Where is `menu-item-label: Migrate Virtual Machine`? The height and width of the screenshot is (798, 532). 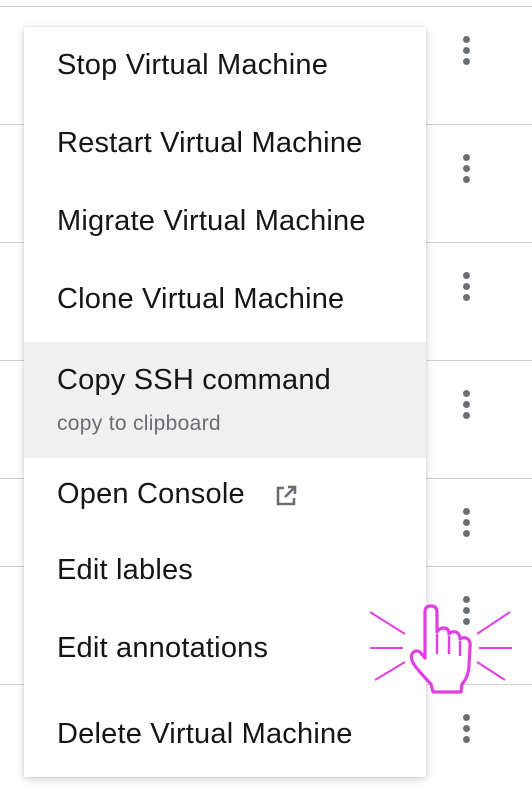
menu-item-label: Migrate Virtual Machine is located at coordinates (211, 221).